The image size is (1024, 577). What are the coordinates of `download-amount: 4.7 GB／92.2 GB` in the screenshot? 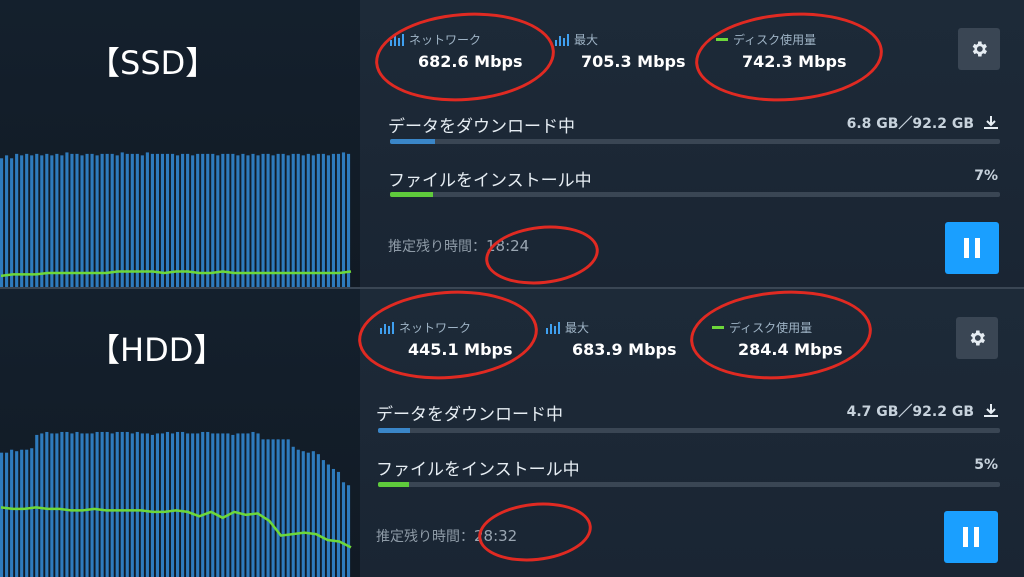 It's located at (910, 412).